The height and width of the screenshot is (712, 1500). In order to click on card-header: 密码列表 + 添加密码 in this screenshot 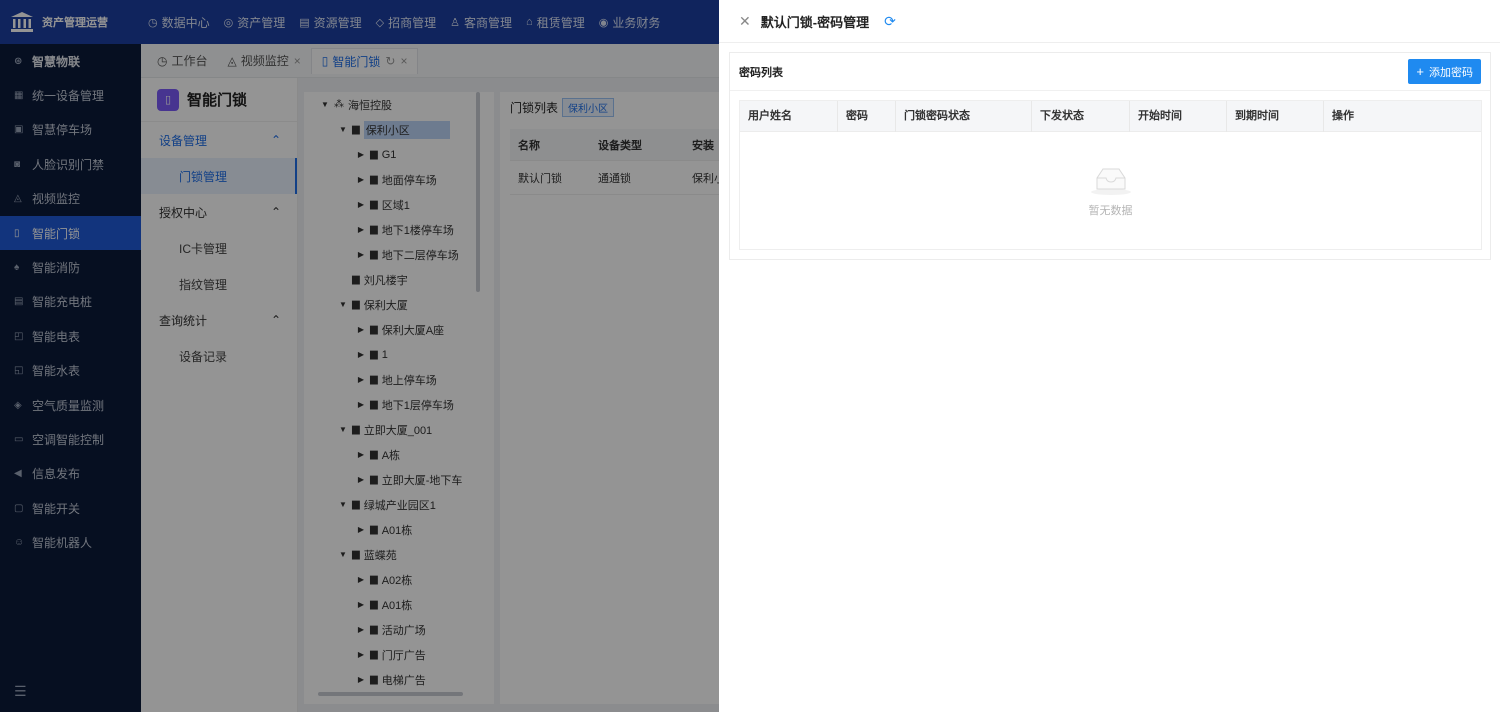, I will do `click(1110, 72)`.